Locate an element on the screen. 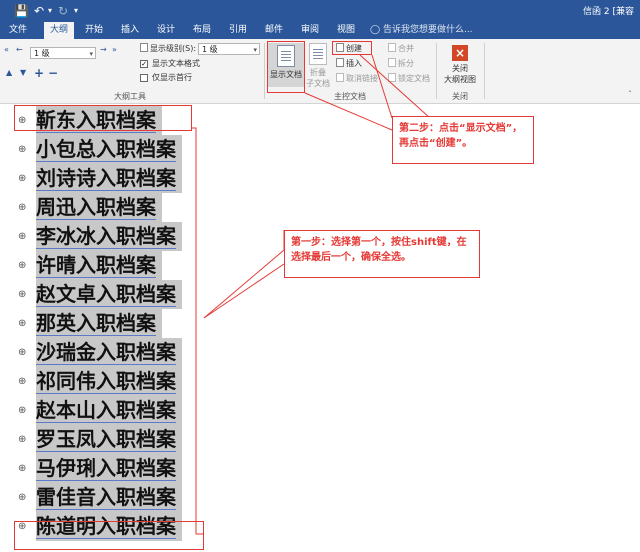 The height and width of the screenshot is (552, 640). merge-icon is located at coordinates (392, 47).